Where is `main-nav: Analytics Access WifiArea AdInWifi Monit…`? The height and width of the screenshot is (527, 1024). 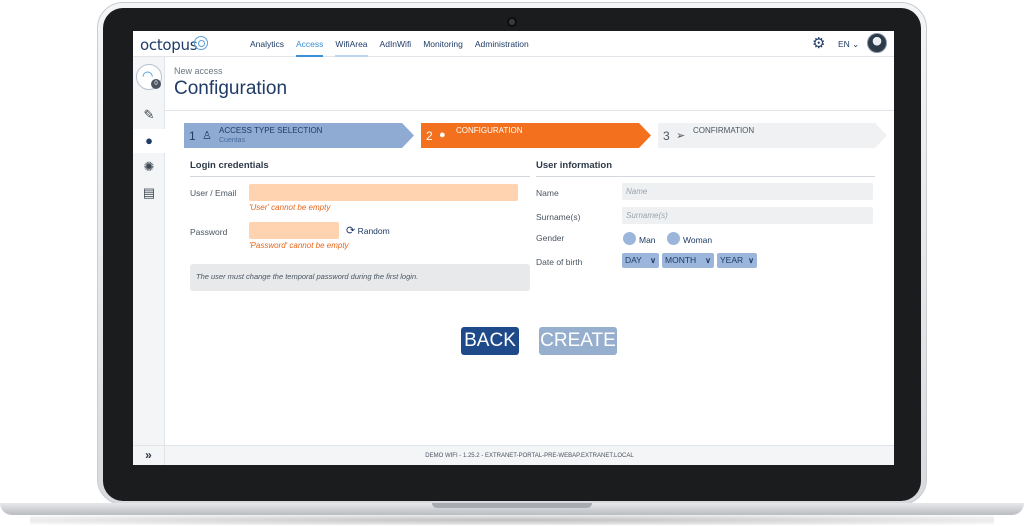
main-nav: Analytics Access WifiArea AdInWifi Monit… is located at coordinates (389, 44).